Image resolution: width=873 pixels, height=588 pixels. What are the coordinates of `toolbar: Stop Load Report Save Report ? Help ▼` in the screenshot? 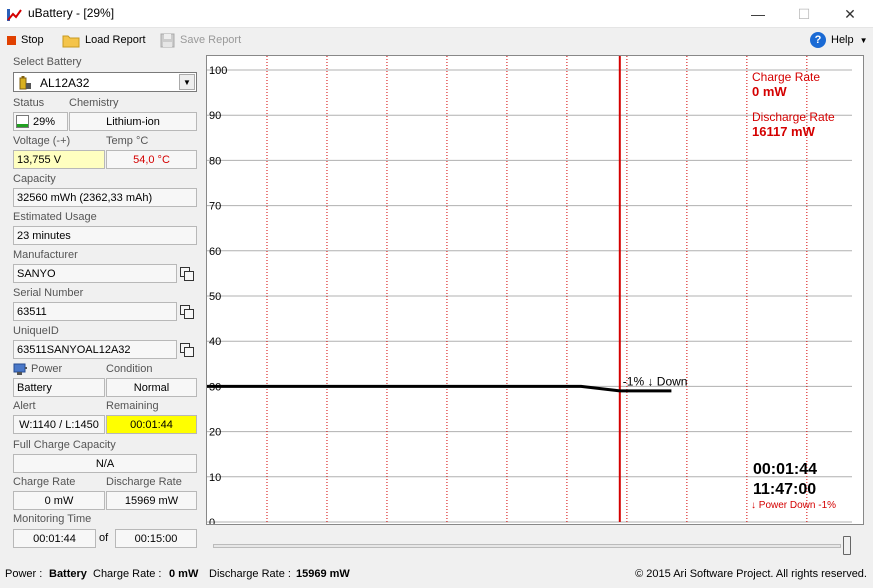 It's located at (436, 40).